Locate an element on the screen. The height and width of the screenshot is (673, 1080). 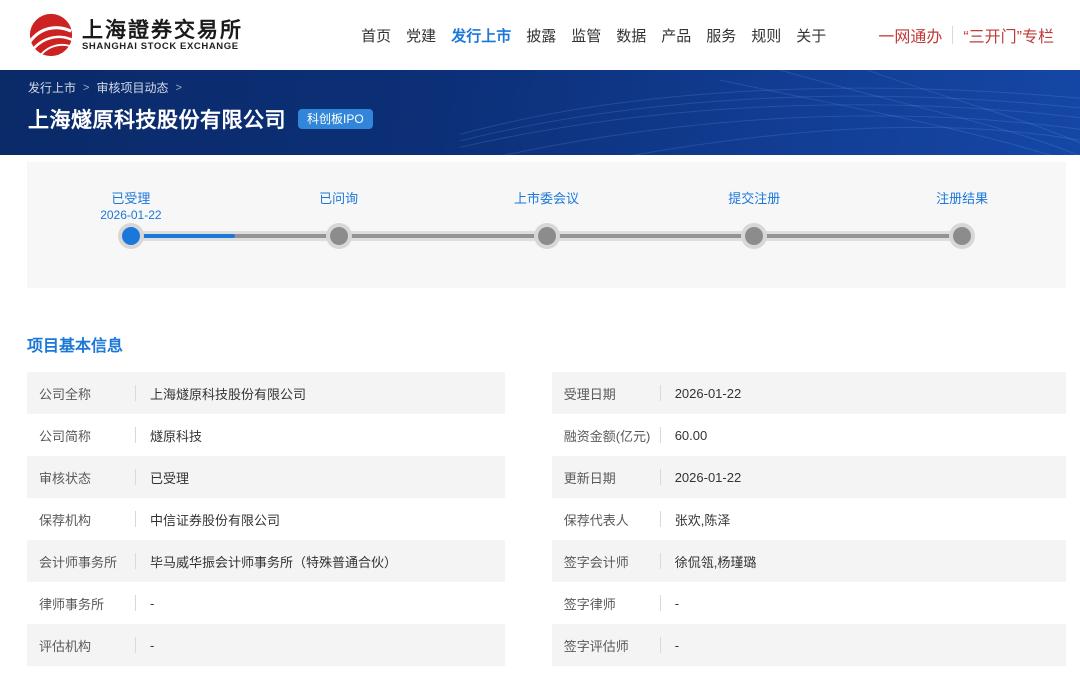
info-row-left-5: 会计师事务所 毕马威华振会计师事务所（特殊普通合伙） is located at coordinates (266, 561).